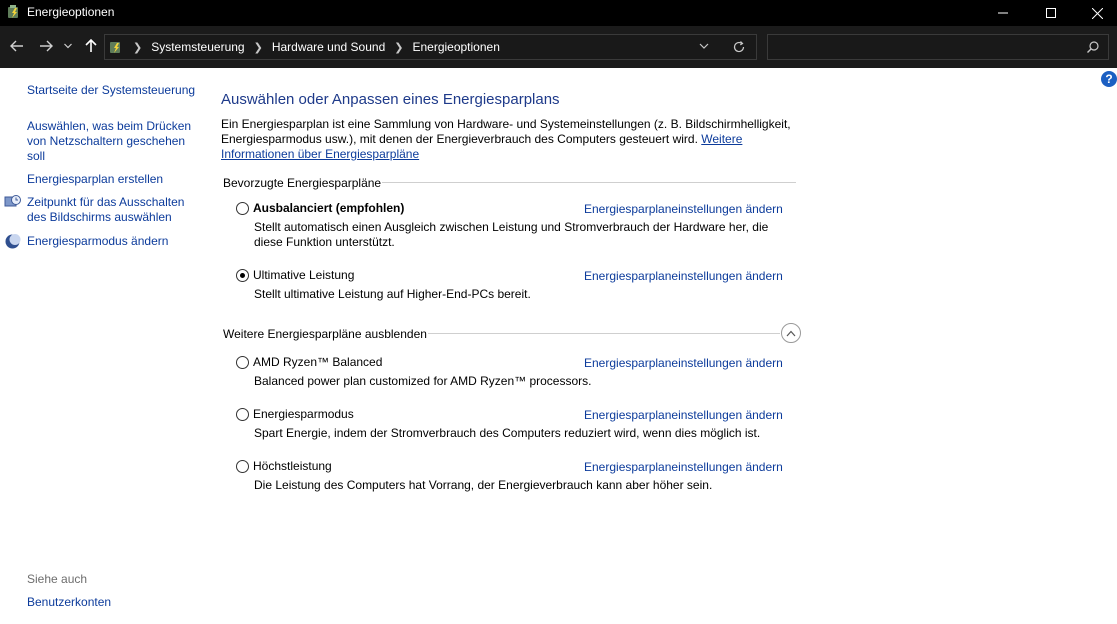 The image size is (1117, 624). What do you see at coordinates (95, 179) in the screenshot?
I see `sidebar-create-plan-link: Energiesparplan erstellen` at bounding box center [95, 179].